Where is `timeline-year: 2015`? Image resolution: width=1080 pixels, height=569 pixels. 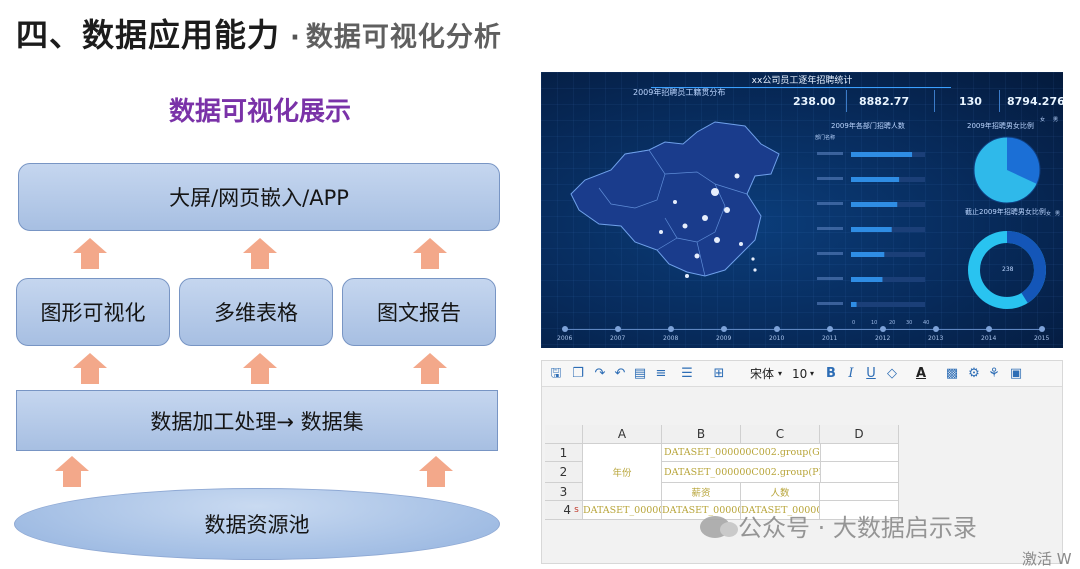
timeline-year: 2015 is located at coordinates (1041, 338).